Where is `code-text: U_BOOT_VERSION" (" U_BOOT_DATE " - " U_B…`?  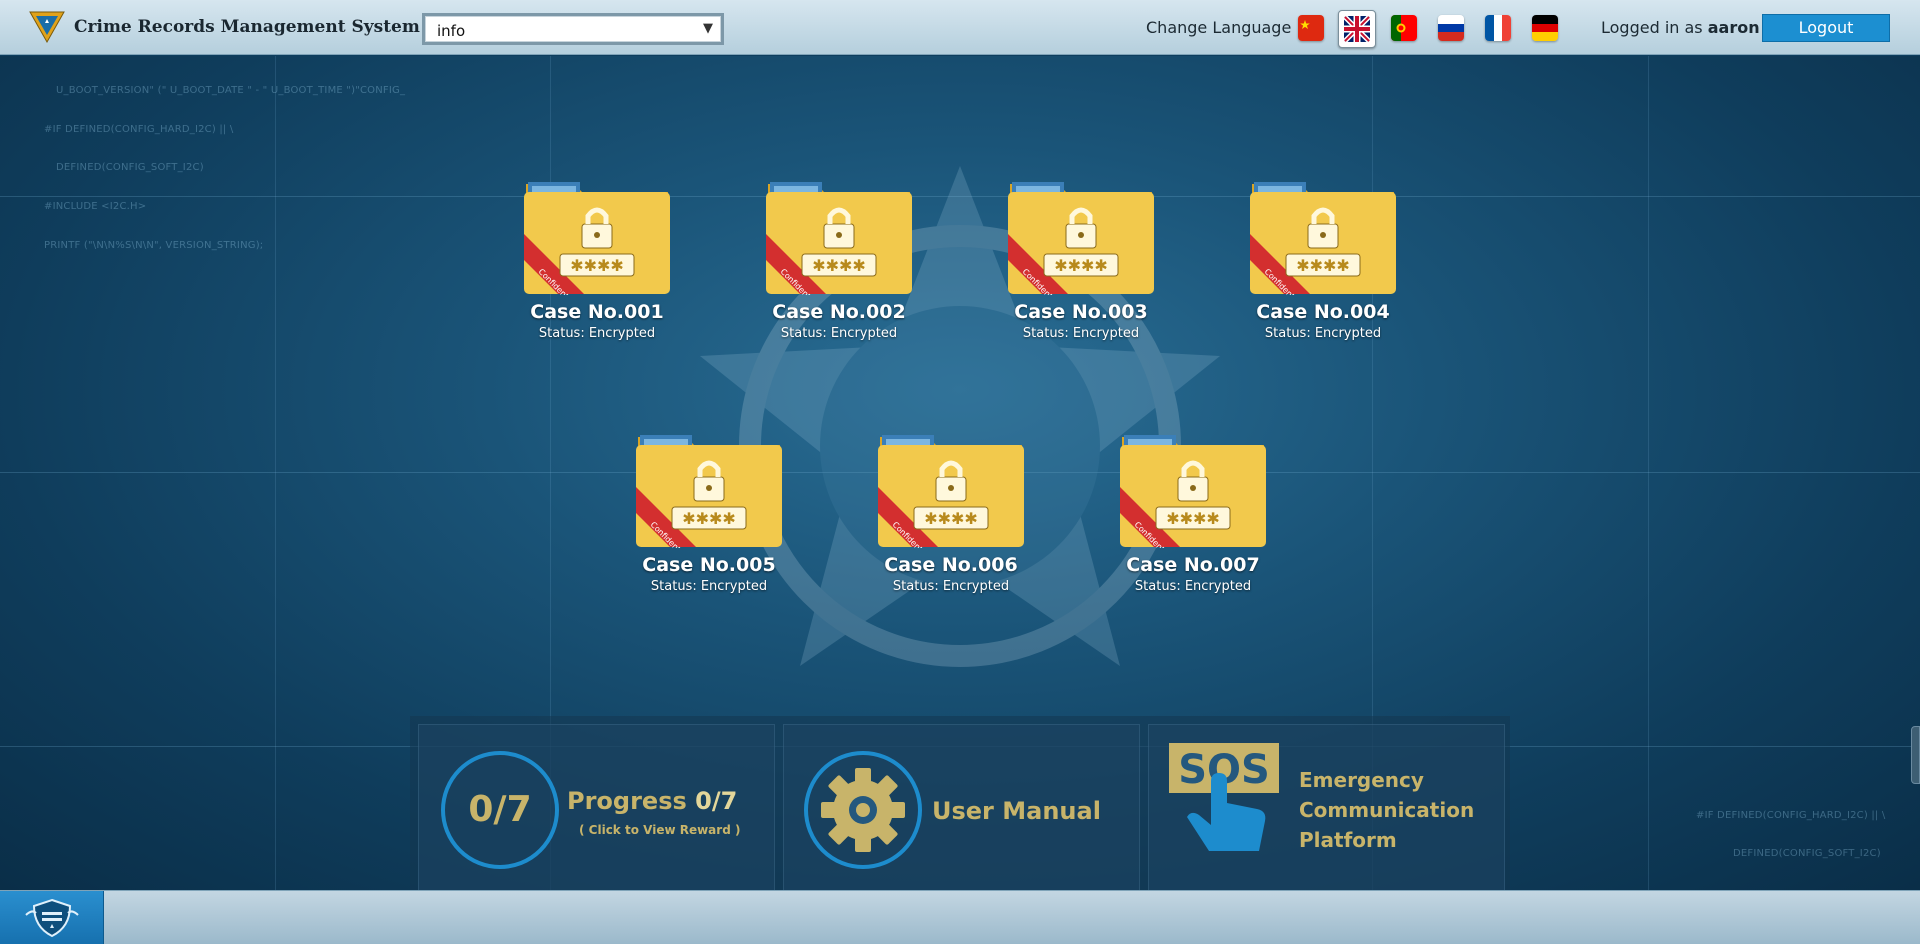
code-text: U_BOOT_VERSION" (" U_BOOT_DATE " - " U_B… is located at coordinates (231, 90).